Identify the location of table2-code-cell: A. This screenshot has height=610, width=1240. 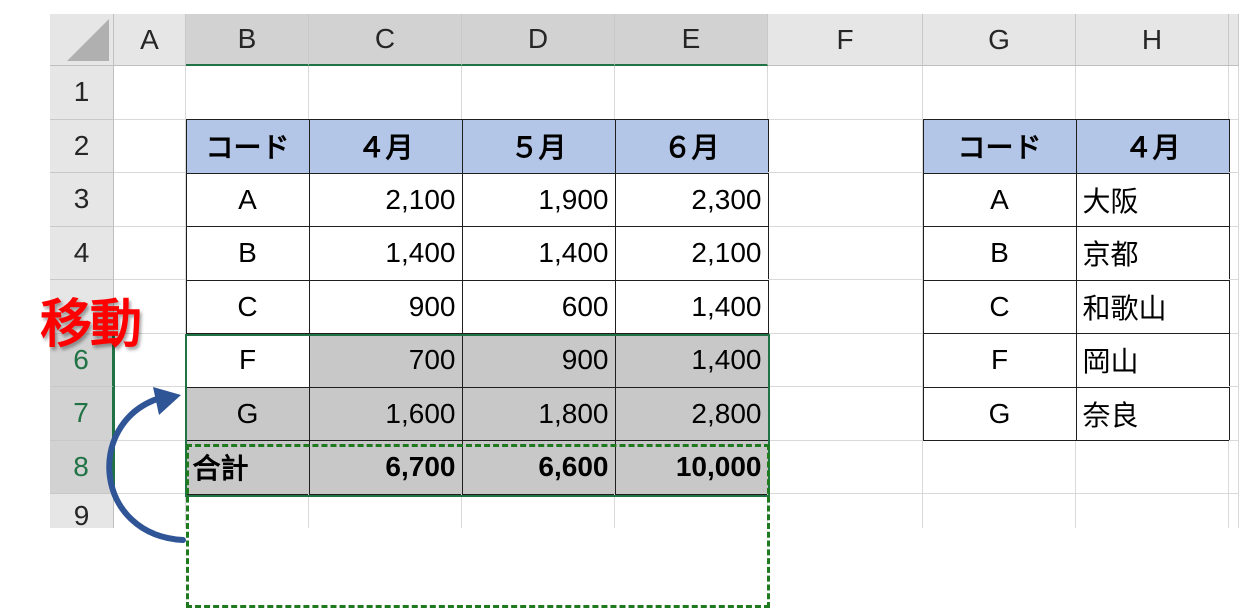
(999, 199).